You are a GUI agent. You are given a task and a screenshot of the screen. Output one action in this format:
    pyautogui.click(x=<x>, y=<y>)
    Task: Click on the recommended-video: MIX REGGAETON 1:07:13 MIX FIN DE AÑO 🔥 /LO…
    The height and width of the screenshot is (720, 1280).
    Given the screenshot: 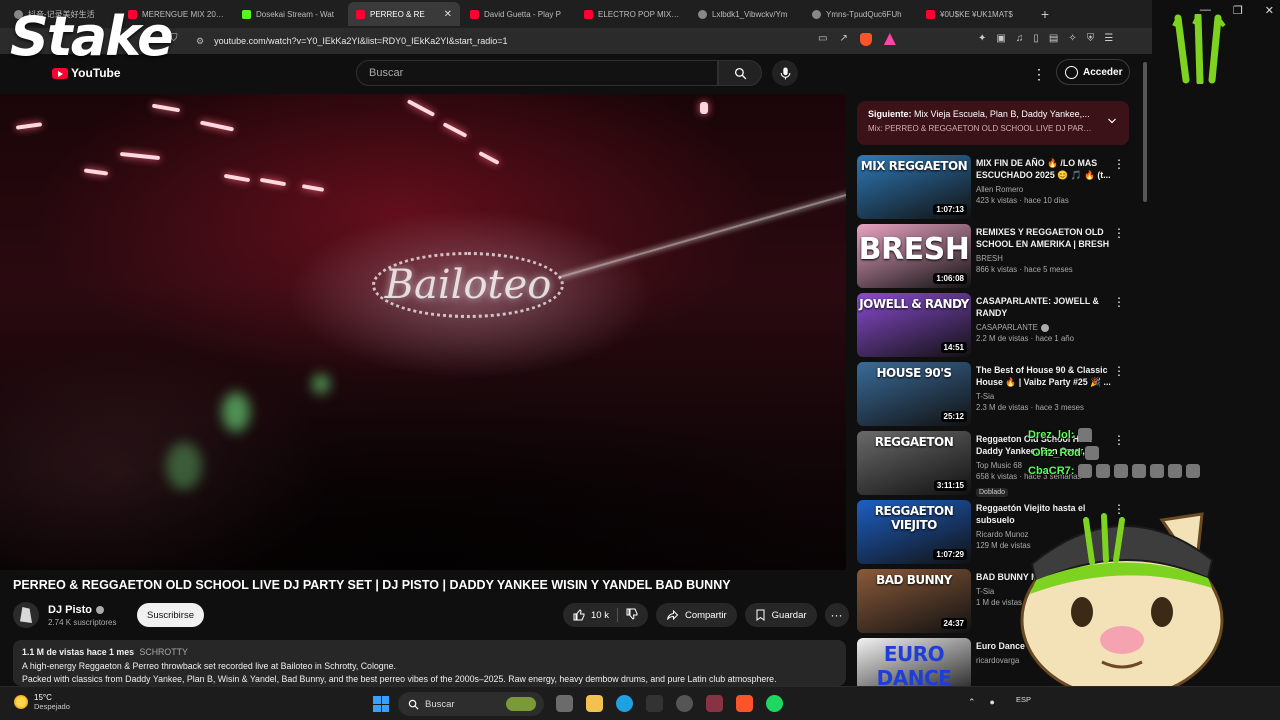 What is the action you would take?
    pyautogui.click(x=993, y=189)
    